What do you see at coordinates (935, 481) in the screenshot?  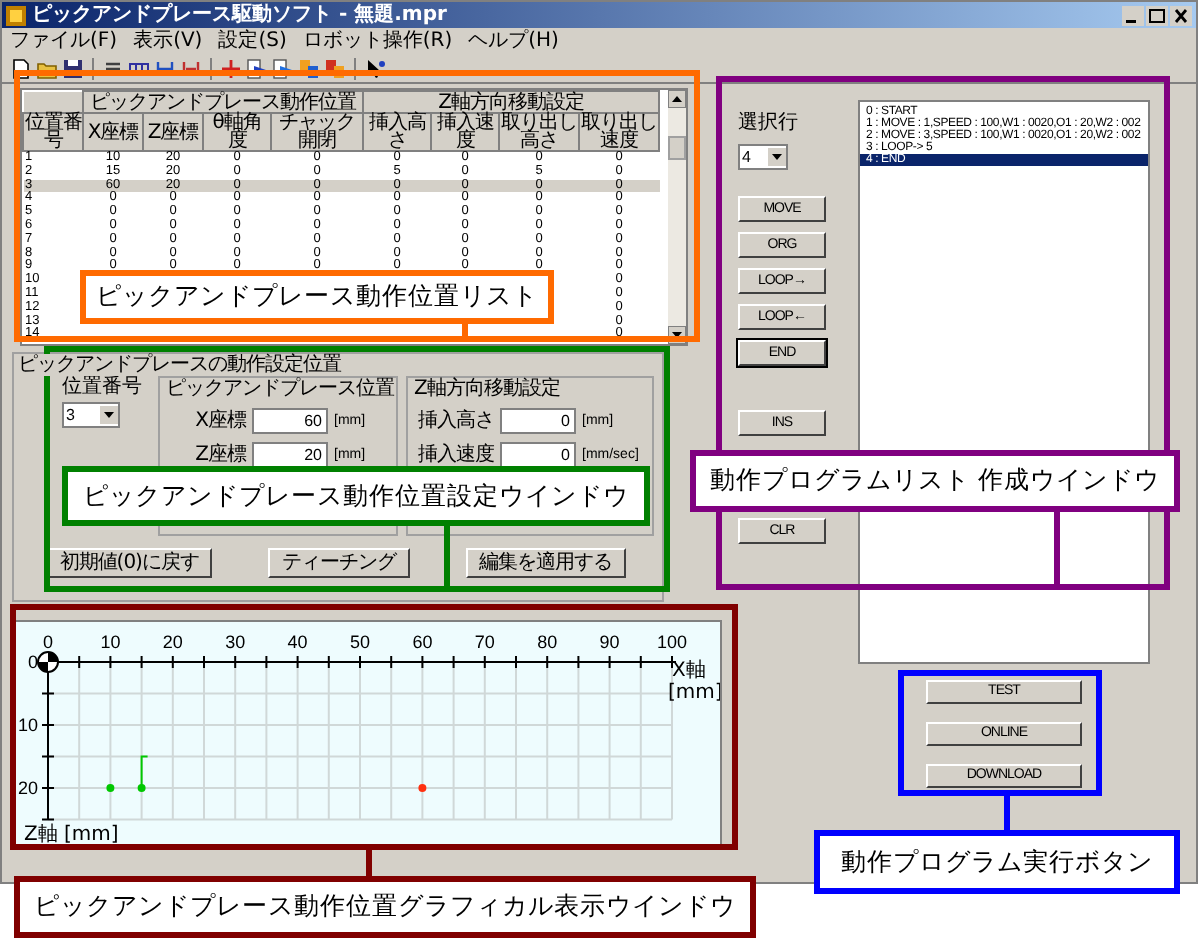 I see `callout-label: 動作プログラムリスト 作成ウインドウ` at bounding box center [935, 481].